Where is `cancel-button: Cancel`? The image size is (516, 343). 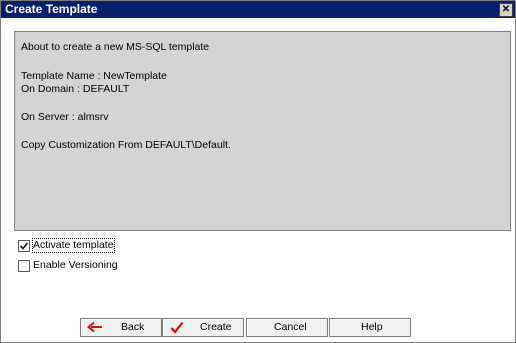
cancel-button: Cancel is located at coordinates (287, 327).